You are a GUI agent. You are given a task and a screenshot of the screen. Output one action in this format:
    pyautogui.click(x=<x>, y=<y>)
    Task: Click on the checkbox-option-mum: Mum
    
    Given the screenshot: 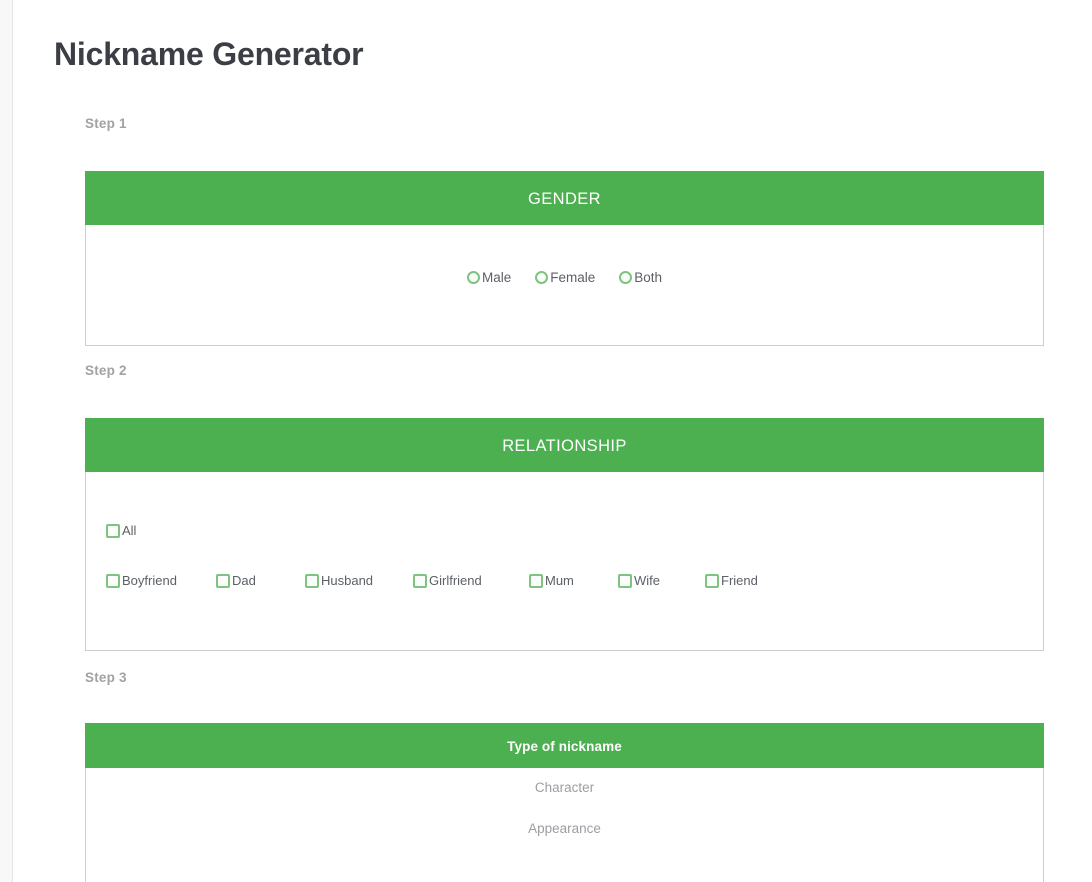 What is the action you would take?
    pyautogui.click(x=551, y=580)
    